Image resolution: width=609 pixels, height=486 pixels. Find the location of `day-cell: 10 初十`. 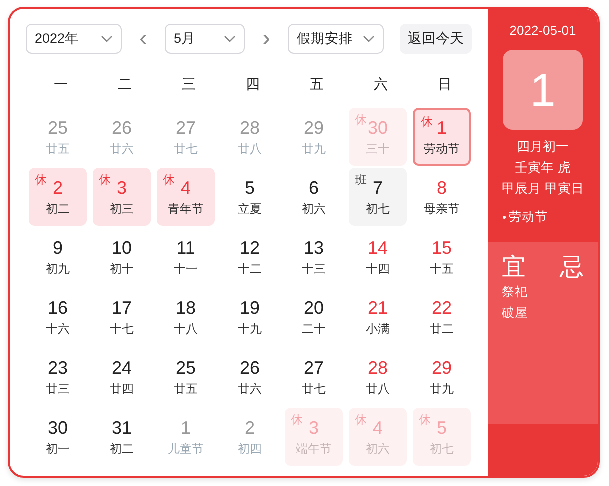

day-cell: 10 初十 is located at coordinates (122, 257).